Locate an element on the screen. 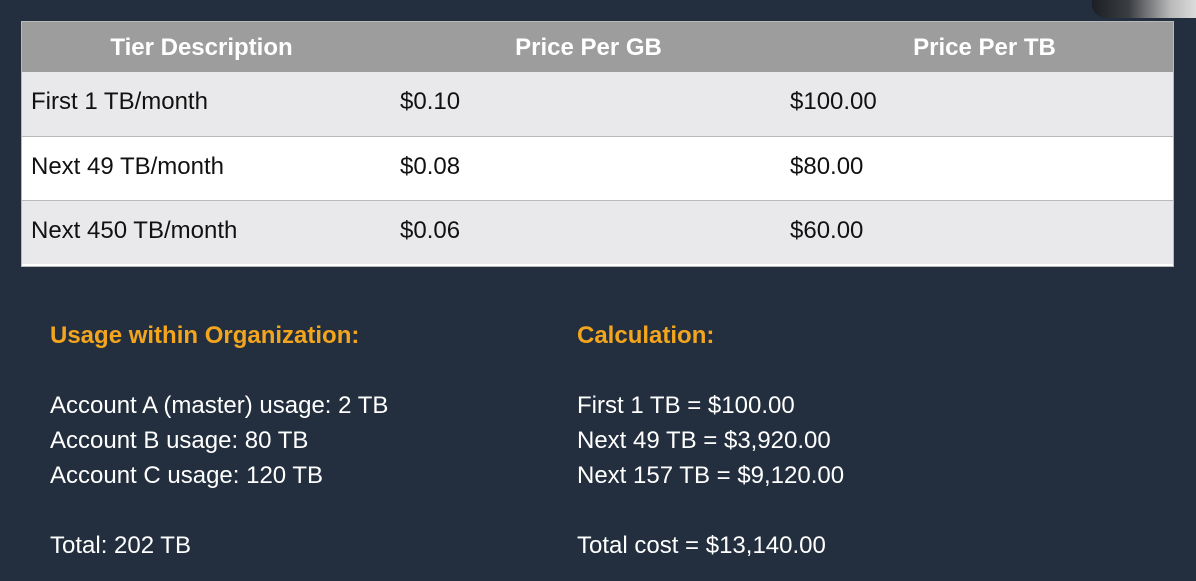 Image resolution: width=1196 pixels, height=581 pixels. calculation-line-first-tier: First 1 TB = $100.00 is located at coordinates (686, 405).